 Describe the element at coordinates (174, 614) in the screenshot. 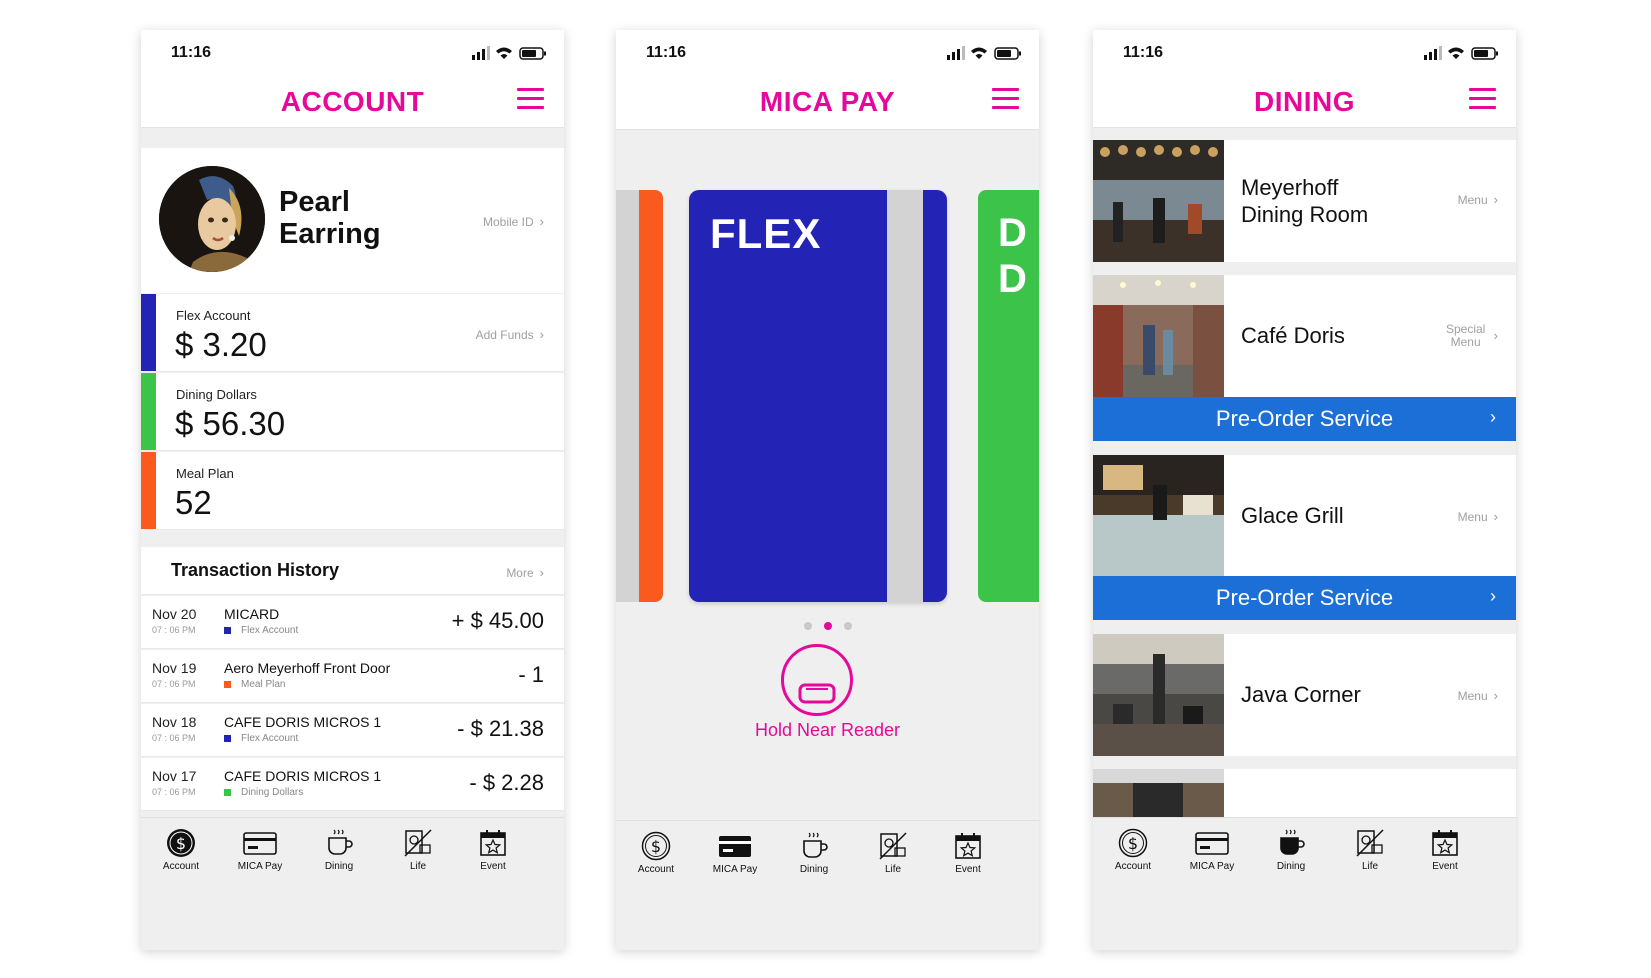

I see `transaction-date: Nov 20` at that location.